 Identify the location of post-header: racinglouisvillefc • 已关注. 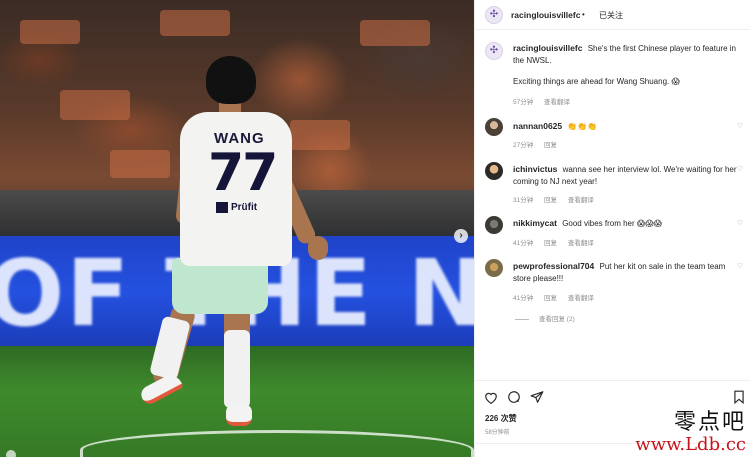
(612, 15).